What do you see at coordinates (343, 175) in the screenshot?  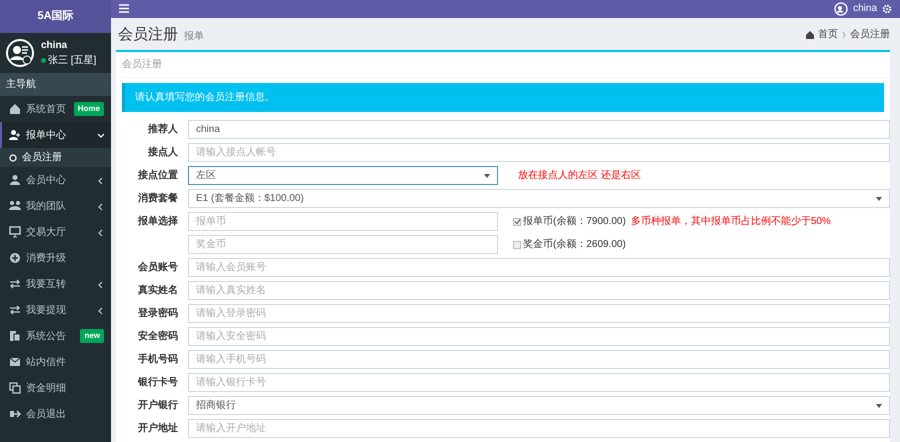 I see `select-field: 左区` at bounding box center [343, 175].